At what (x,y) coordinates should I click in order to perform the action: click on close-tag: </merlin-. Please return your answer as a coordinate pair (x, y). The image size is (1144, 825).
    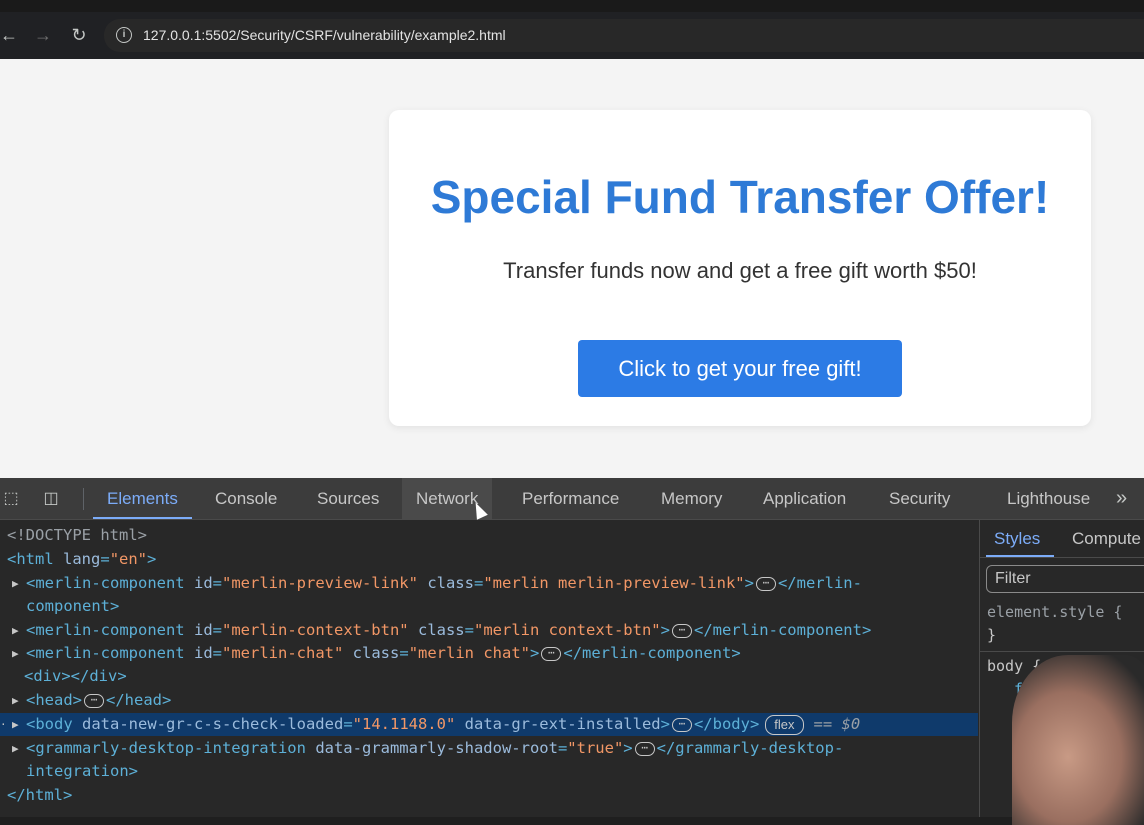
    Looking at the image, I should click on (819, 583).